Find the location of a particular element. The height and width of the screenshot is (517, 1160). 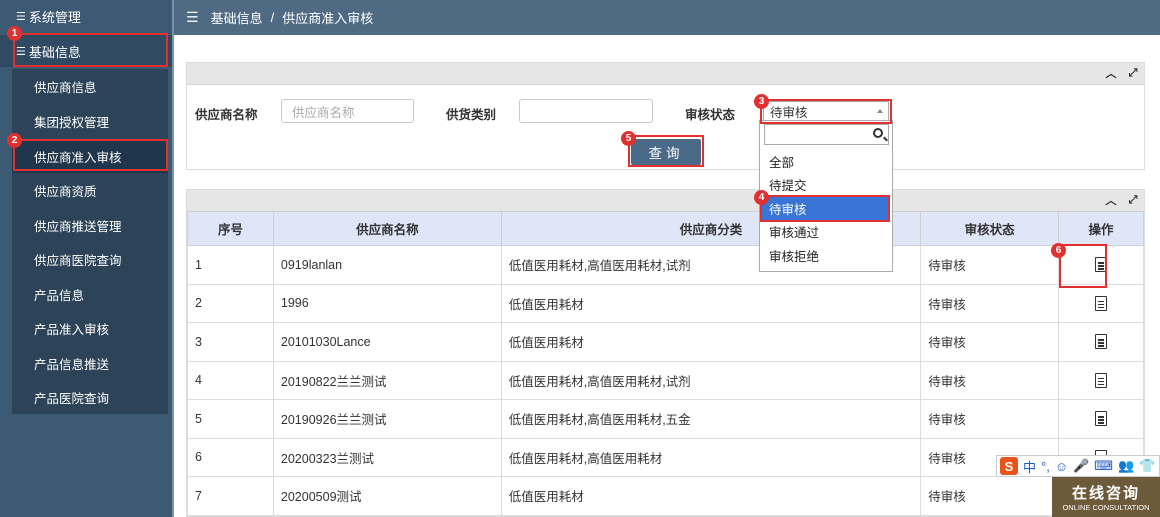

sogou-ime-icon: S is located at coordinates (1009, 466).